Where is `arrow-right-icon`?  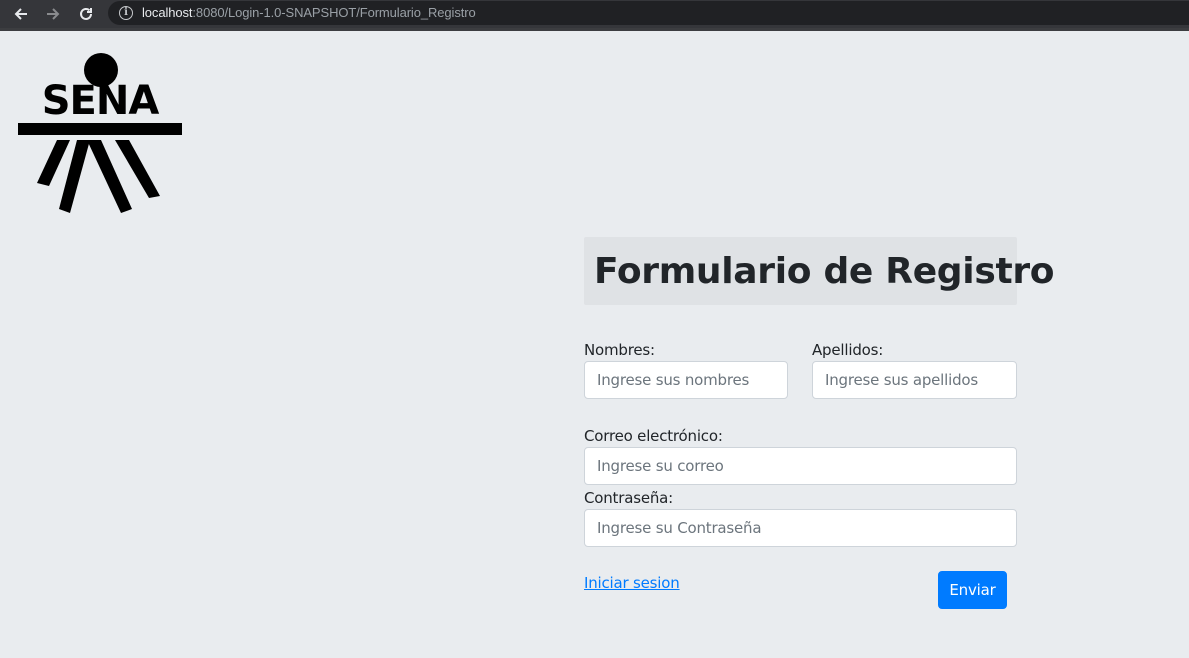 arrow-right-icon is located at coordinates (53, 14).